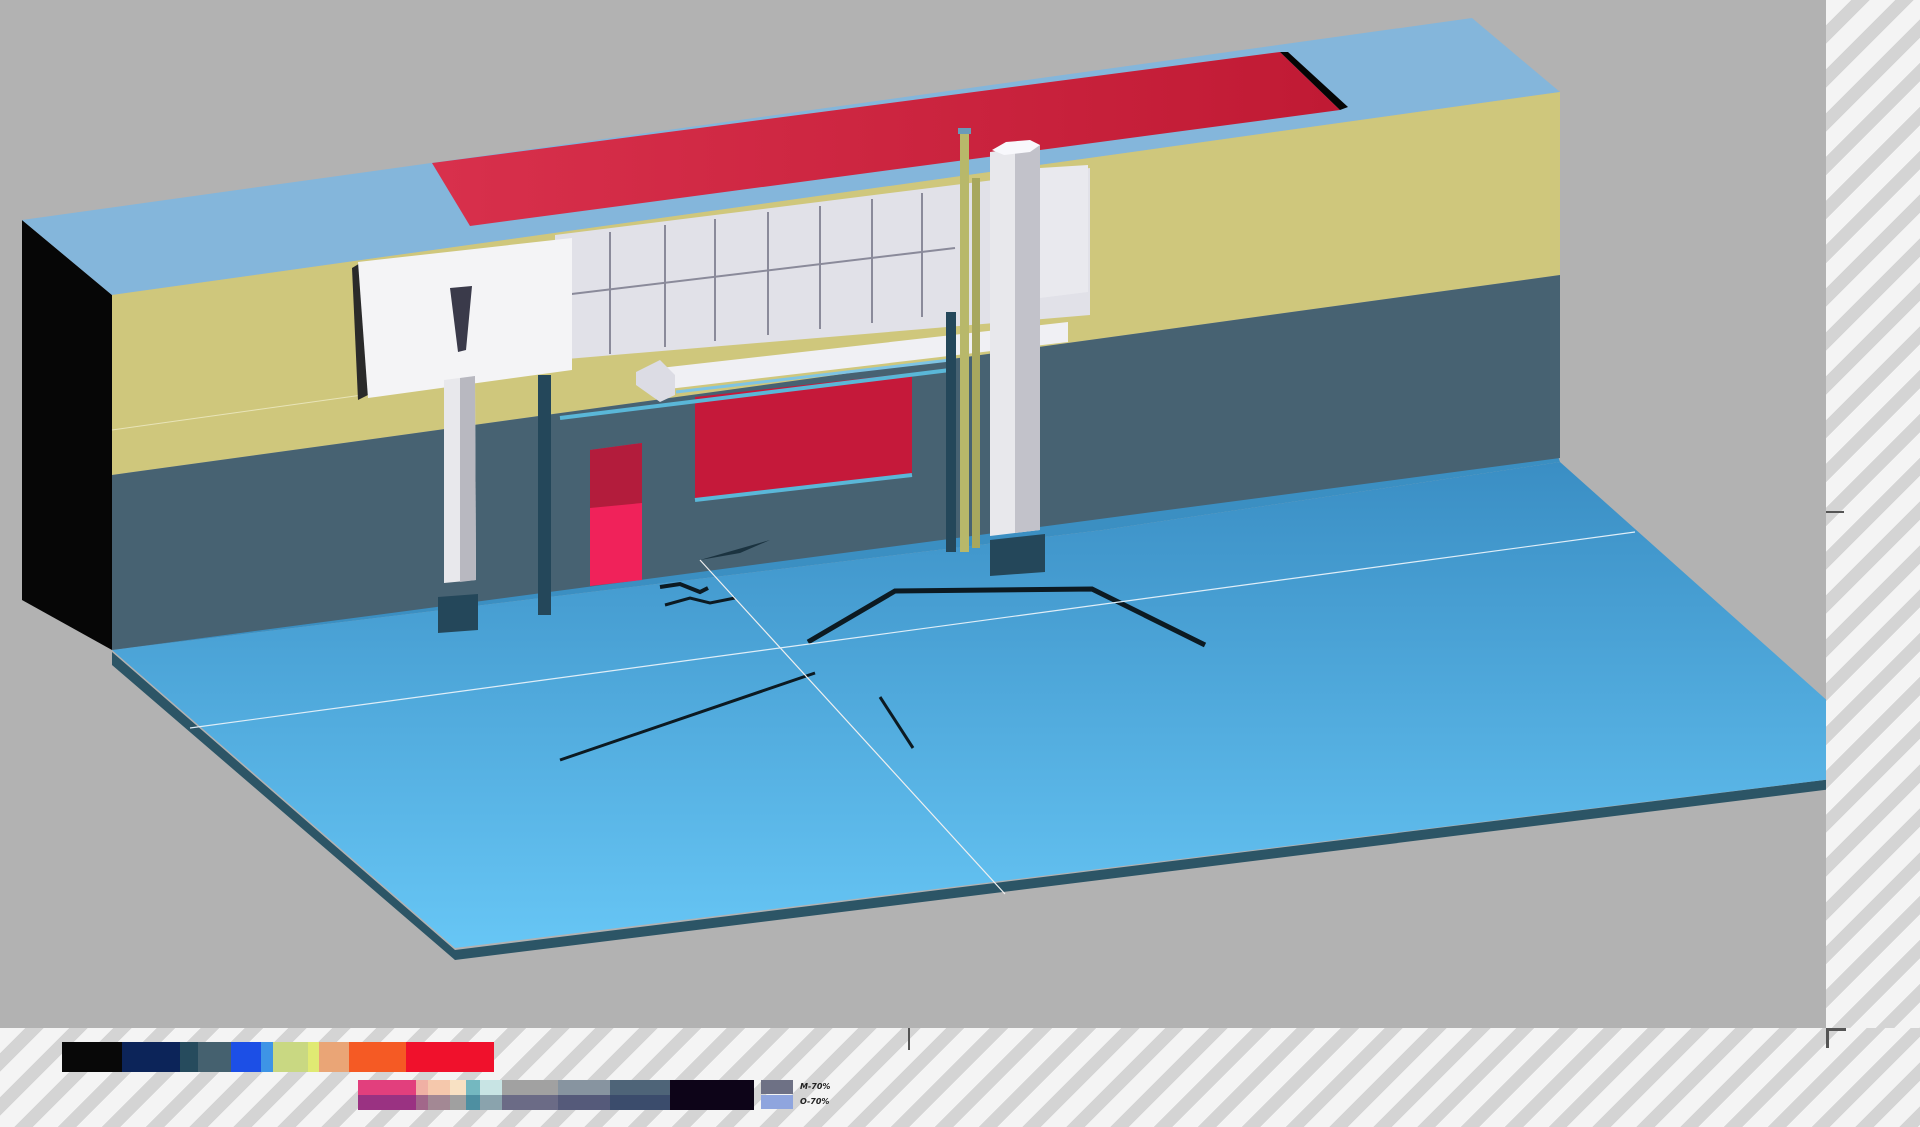  I want to click on column-octagon-base, so click(1017, 555).